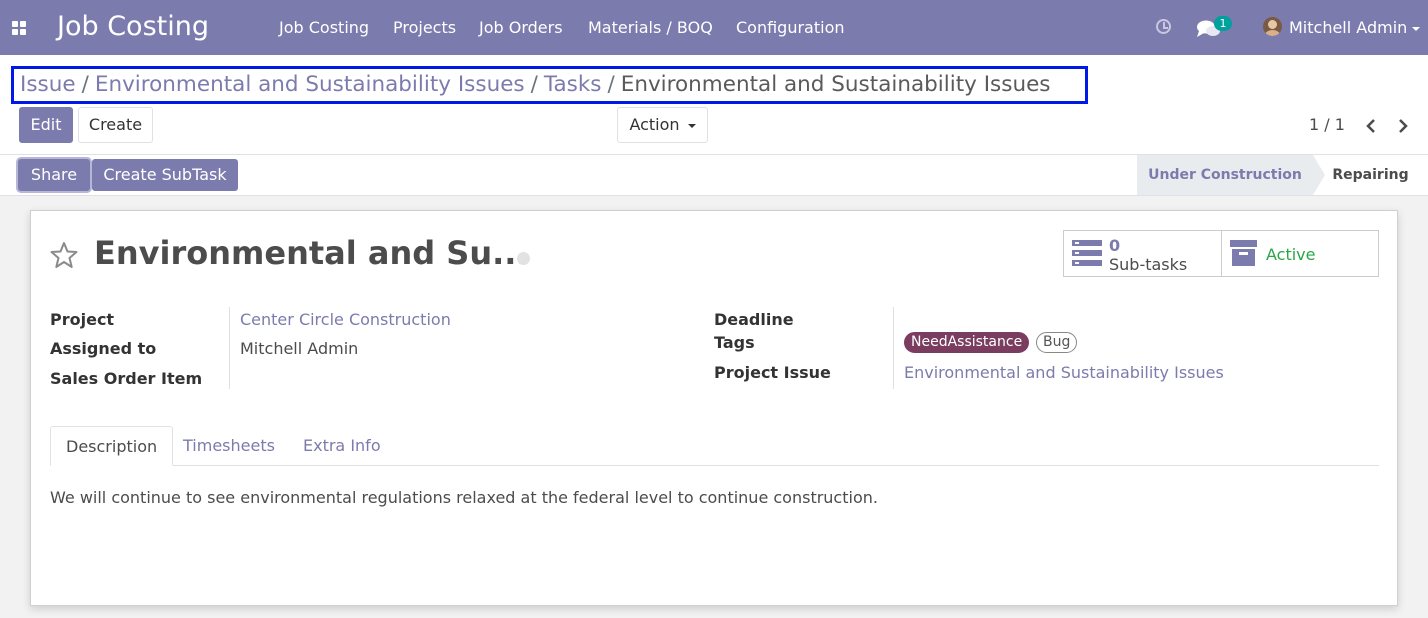  Describe the element at coordinates (19, 28) in the screenshot. I see `apps-menu-icon` at that location.